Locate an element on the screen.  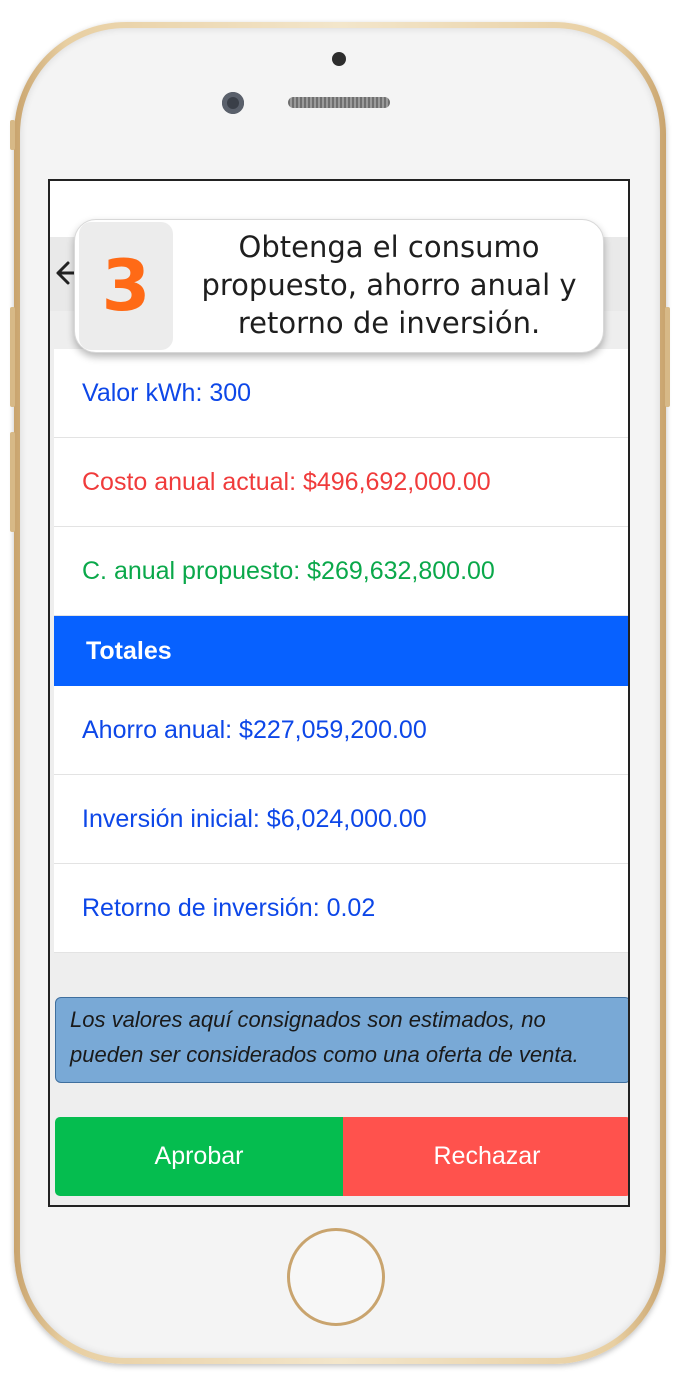
proposed-annual-cost-row: C. anual propuesto: $269,632,800.00 is located at coordinates (341, 571).